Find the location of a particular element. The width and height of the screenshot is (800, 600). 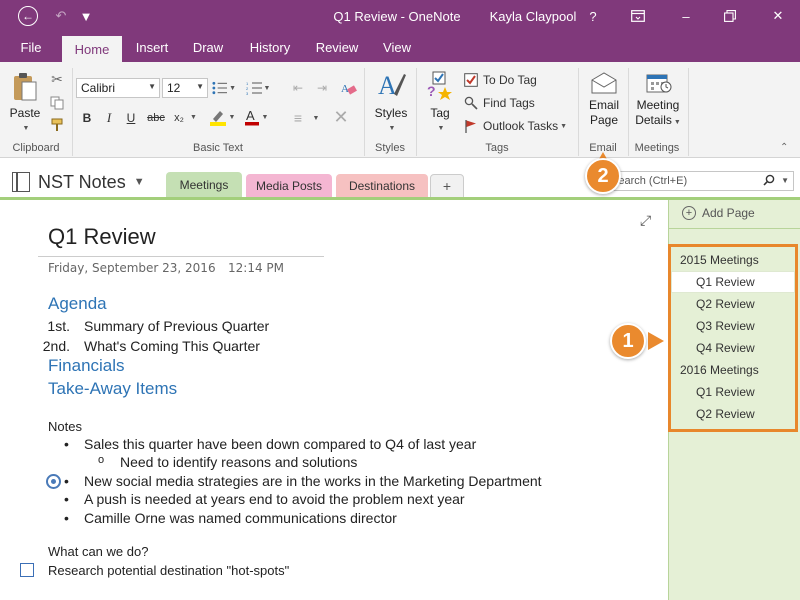

add-page-label: Add Page is located at coordinates (728, 213).